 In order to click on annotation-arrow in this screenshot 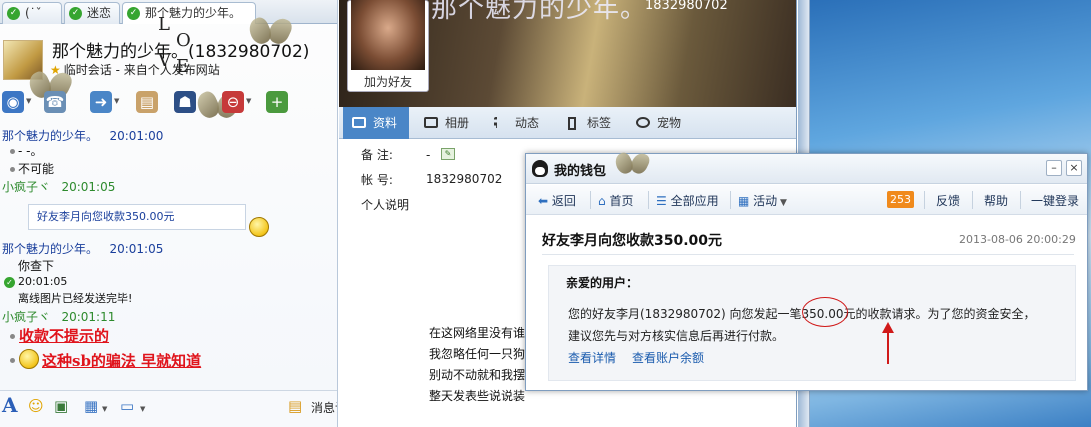, I will do `click(888, 347)`.